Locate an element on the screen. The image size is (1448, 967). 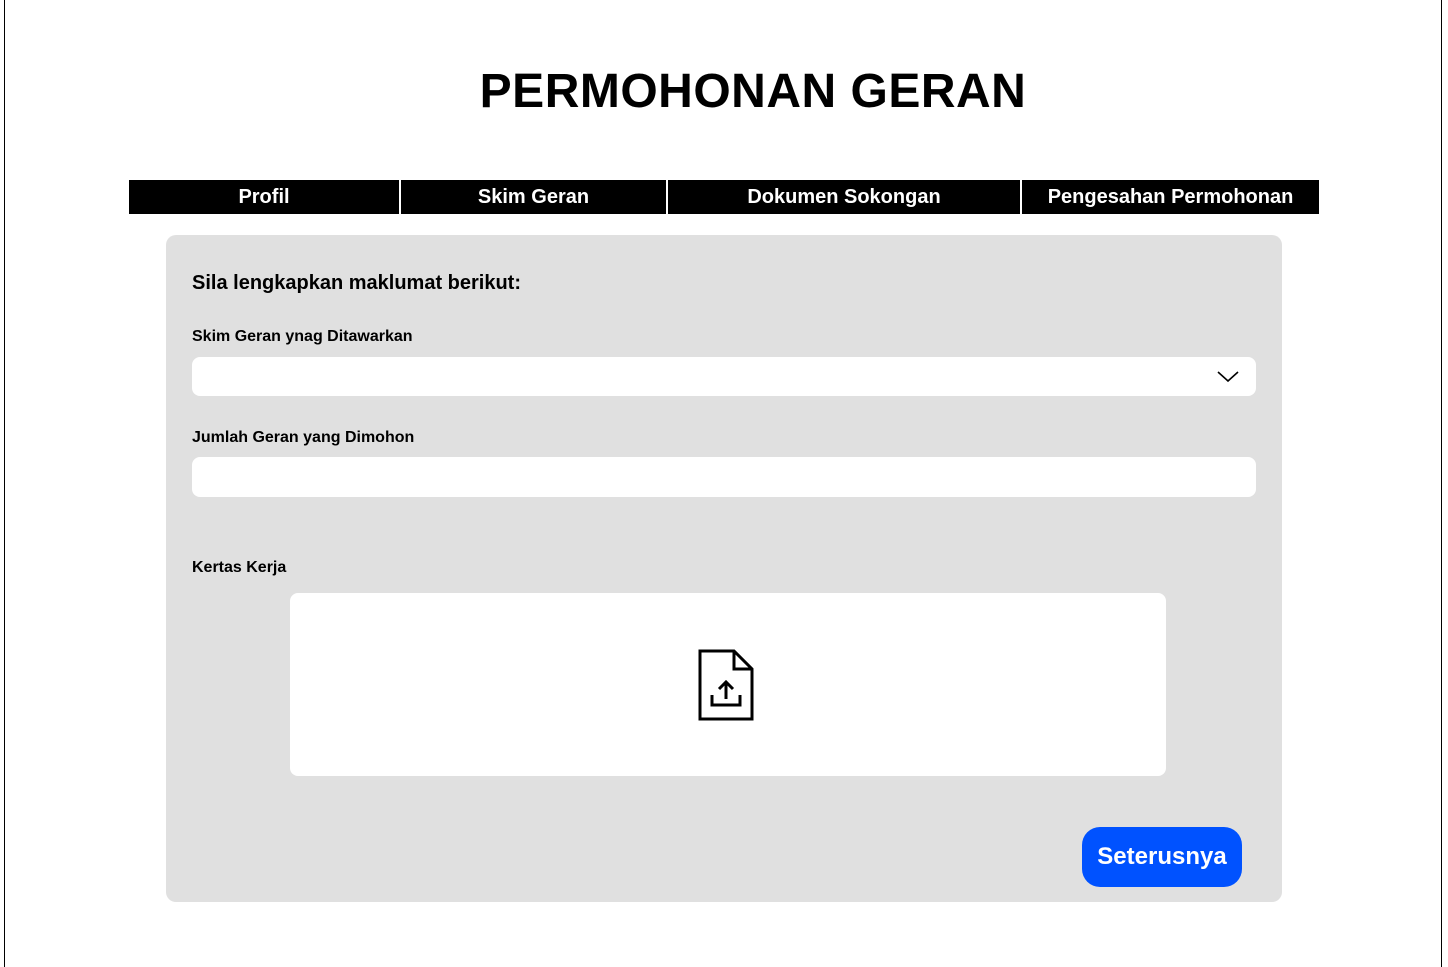
kertas-kerja-upload-area is located at coordinates (728, 684).